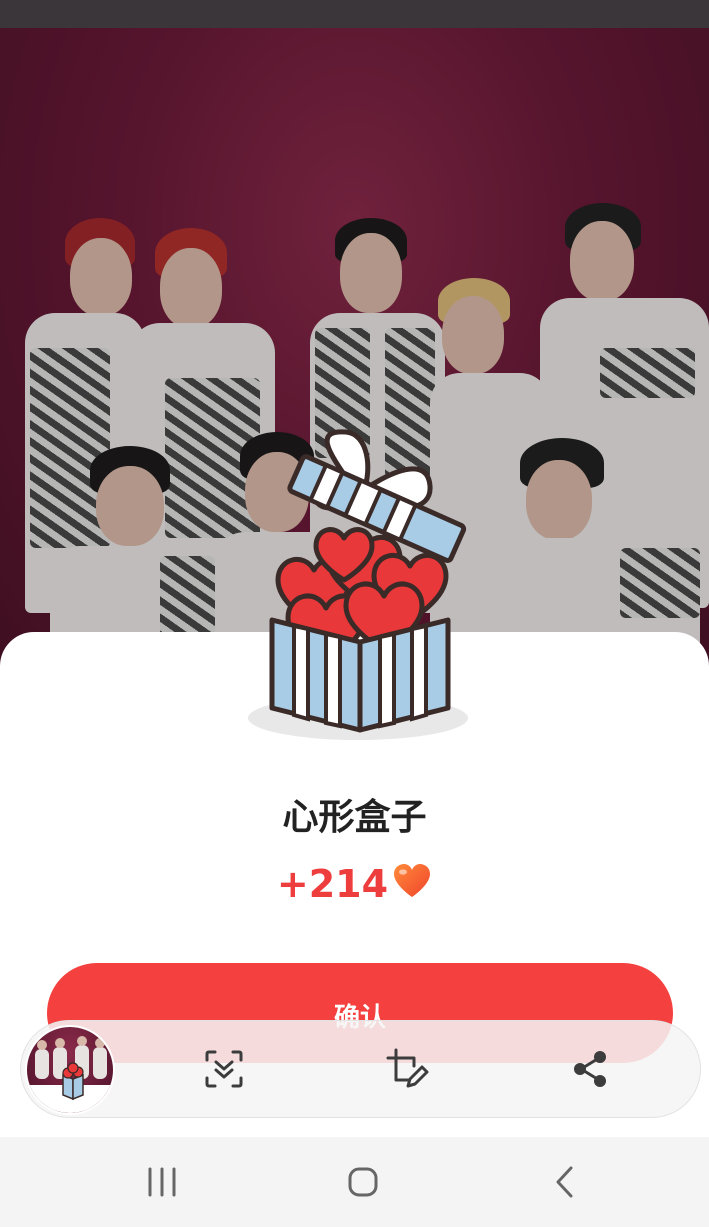 Image resolution: width=709 pixels, height=1227 pixels. I want to click on back-button, so click(565, 1182).